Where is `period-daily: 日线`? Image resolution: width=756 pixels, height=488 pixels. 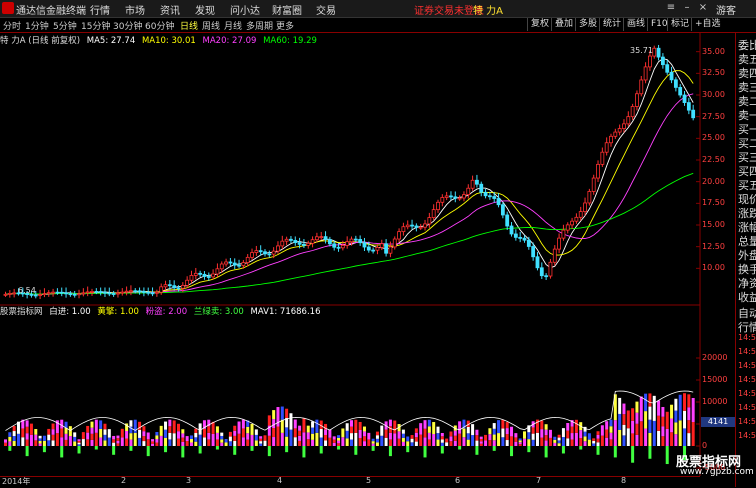
period-daily: 日线 is located at coordinates (189, 25).